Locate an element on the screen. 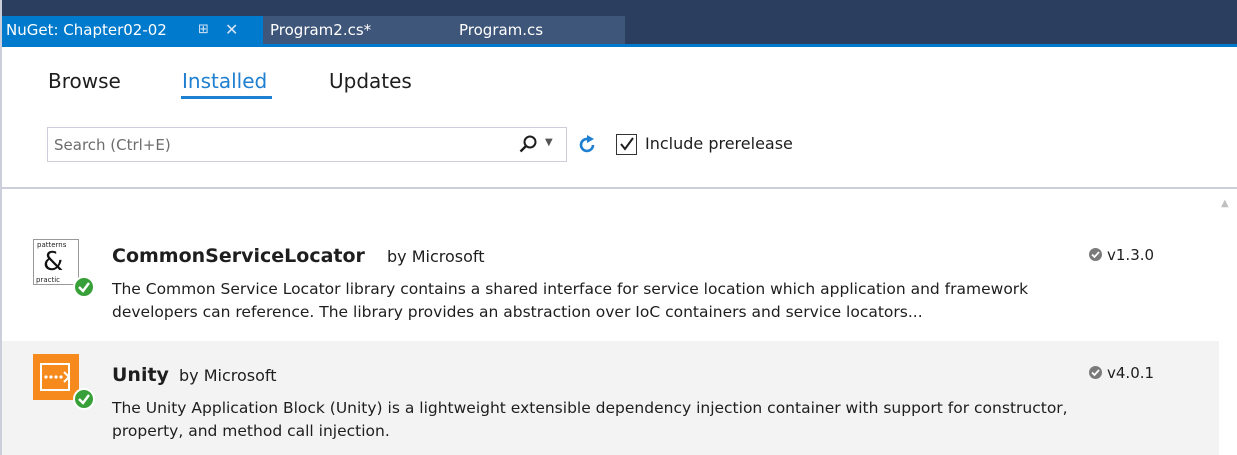  tab-updates: Updates is located at coordinates (370, 81).